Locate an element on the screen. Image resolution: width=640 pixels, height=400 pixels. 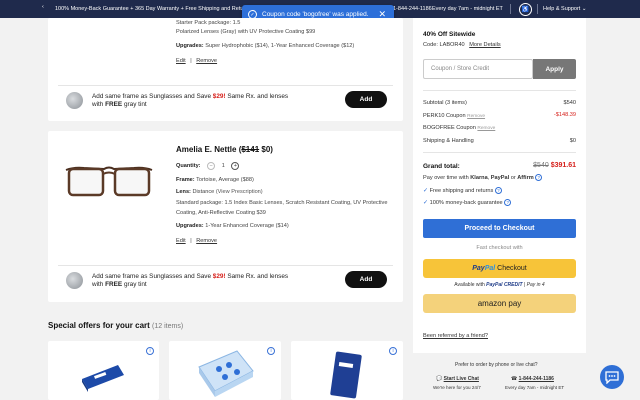
perk-coupon-value: -$148.39 is located at coordinates (564, 115).